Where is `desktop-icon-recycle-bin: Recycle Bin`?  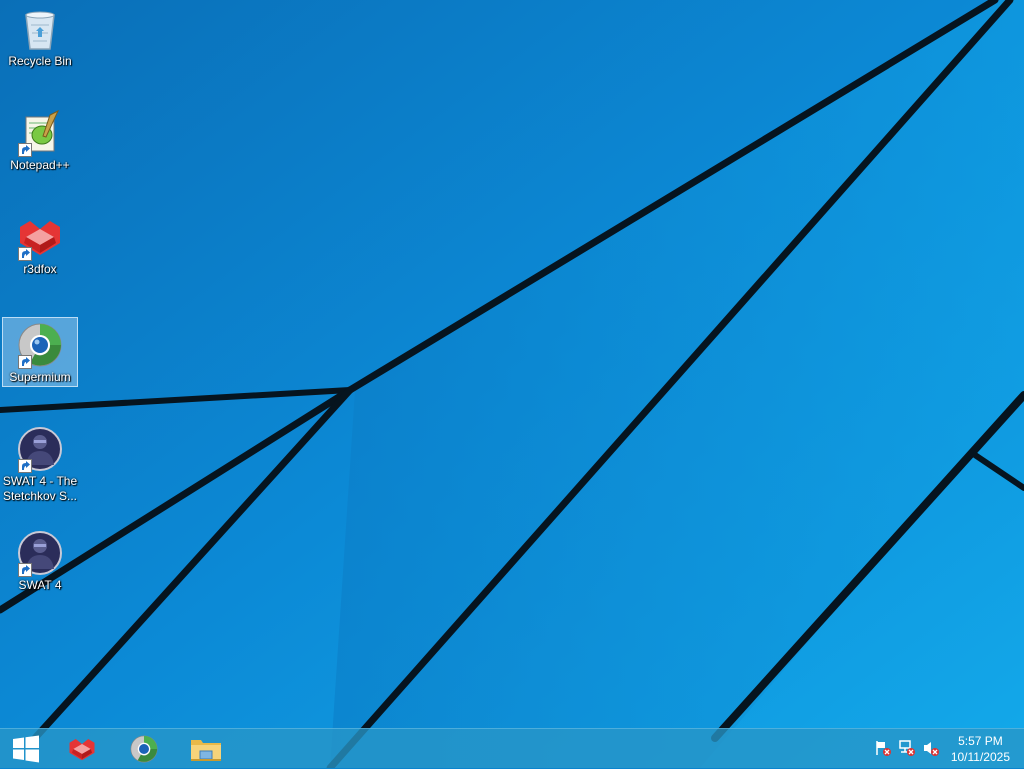
desktop-icon-recycle-bin: Recycle Bin is located at coordinates (40, 37).